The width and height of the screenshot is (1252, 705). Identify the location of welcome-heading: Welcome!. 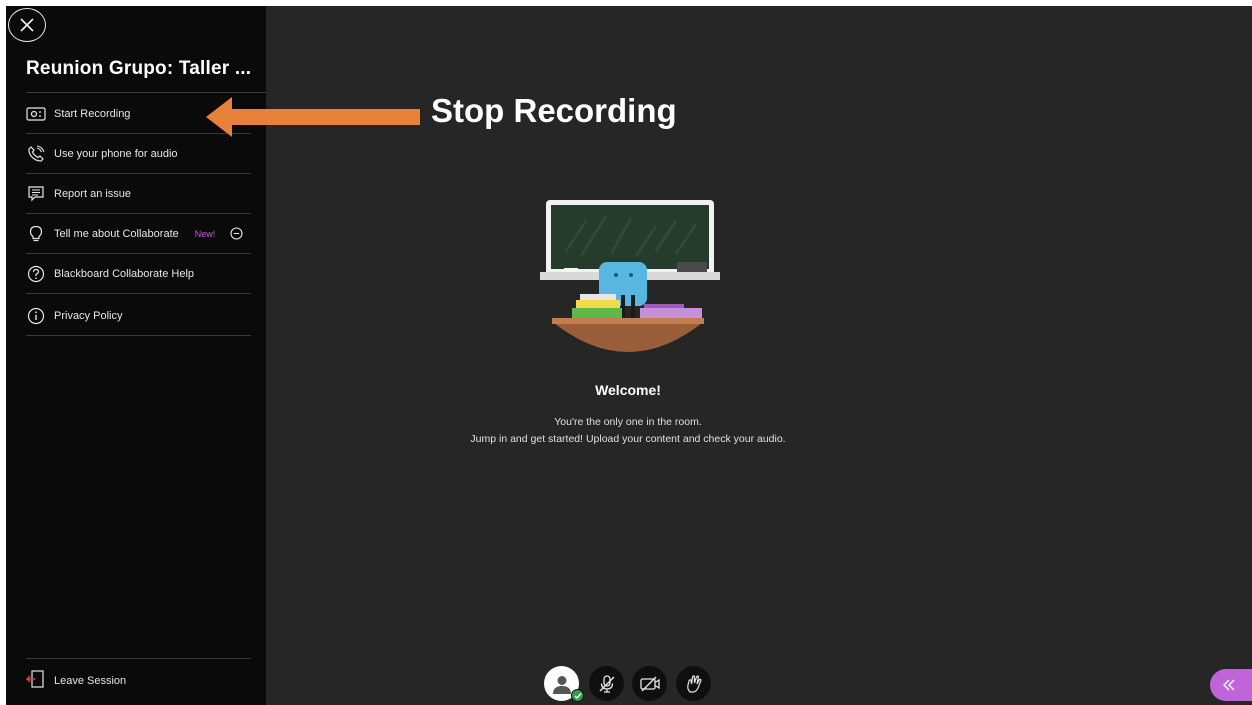
(628, 390).